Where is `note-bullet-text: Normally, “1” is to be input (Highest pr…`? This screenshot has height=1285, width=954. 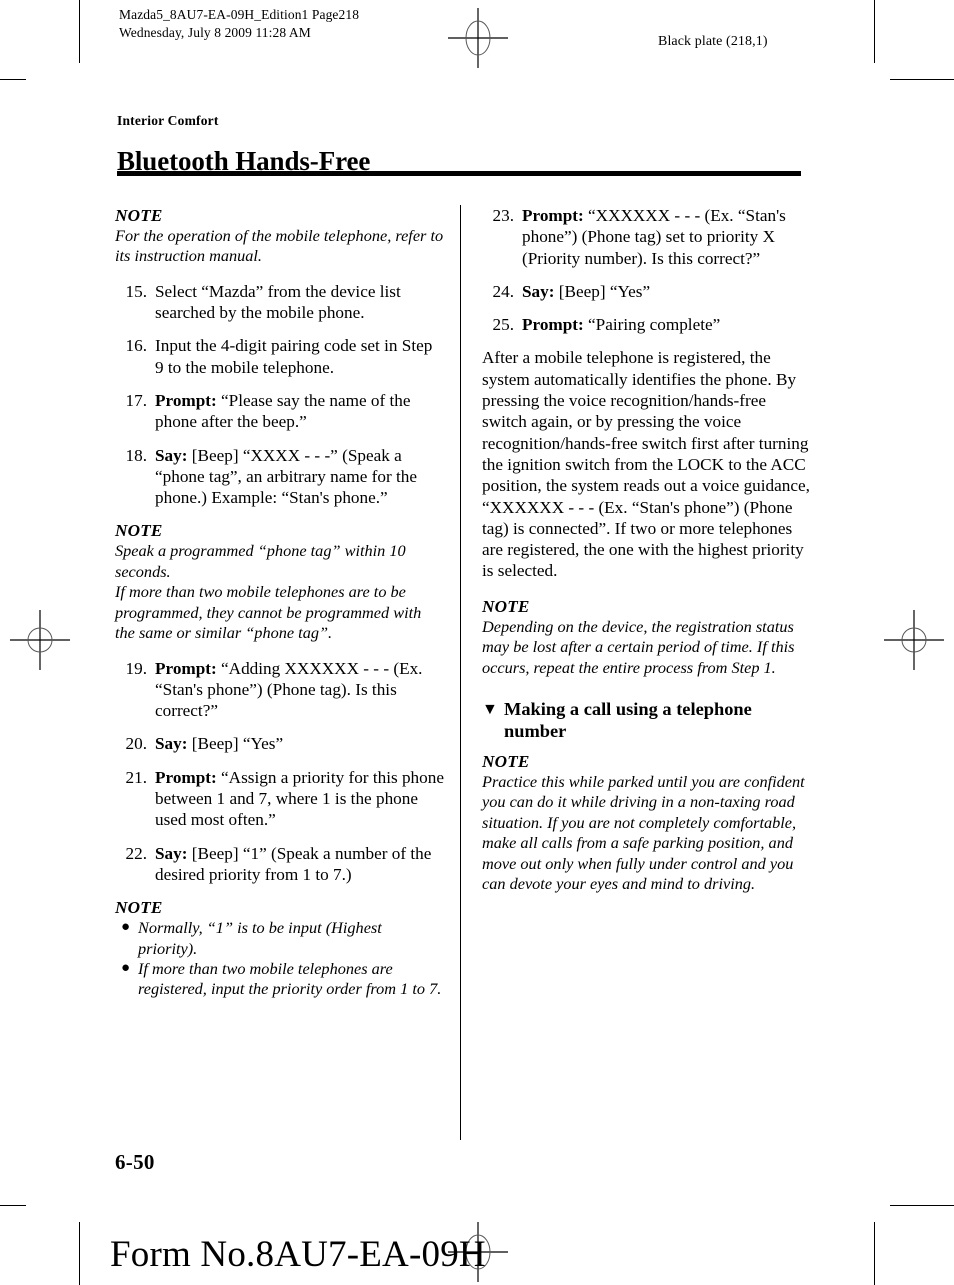 note-bullet-text: Normally, “1” is to be input (Highest pr… is located at coordinates (260, 938).